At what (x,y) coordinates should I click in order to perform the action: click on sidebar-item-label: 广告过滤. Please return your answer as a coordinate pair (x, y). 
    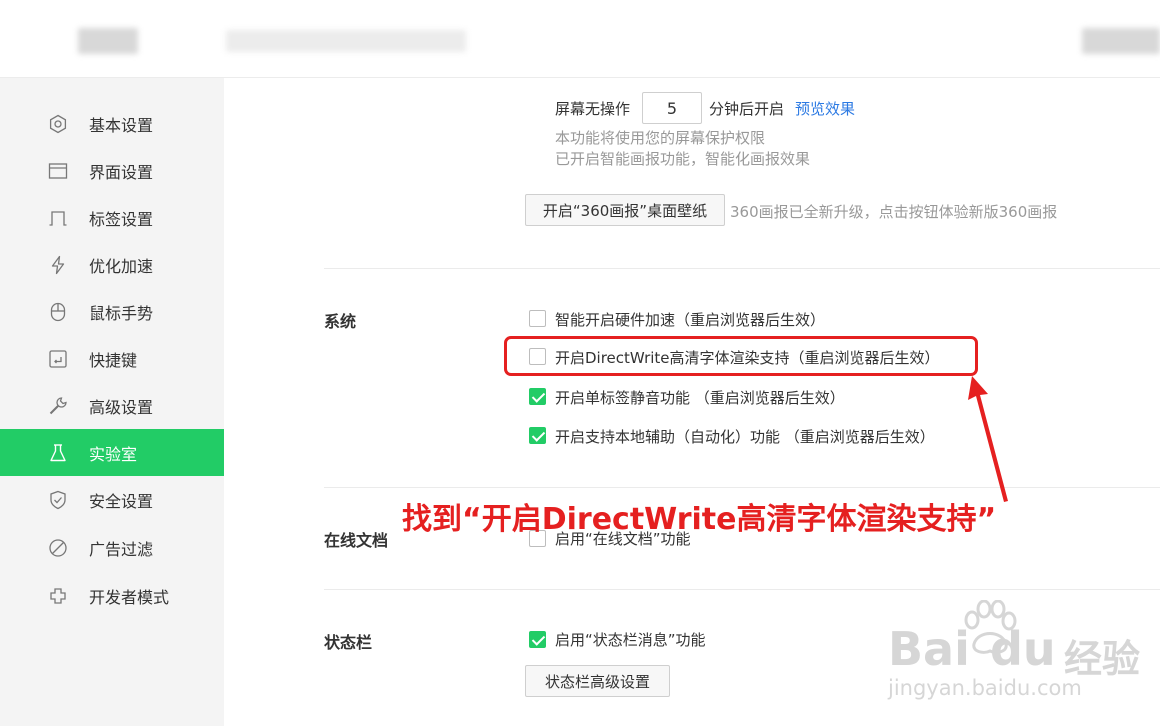
    Looking at the image, I should click on (121, 549).